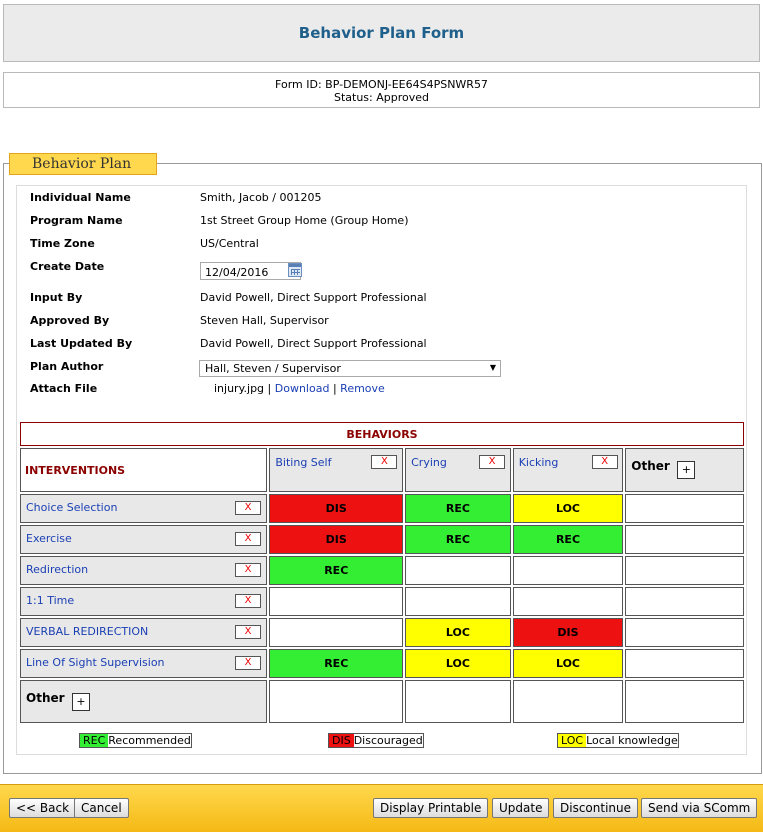 This screenshot has width=763, height=832. I want to click on legend-loc-text: Local knowledge, so click(632, 740).